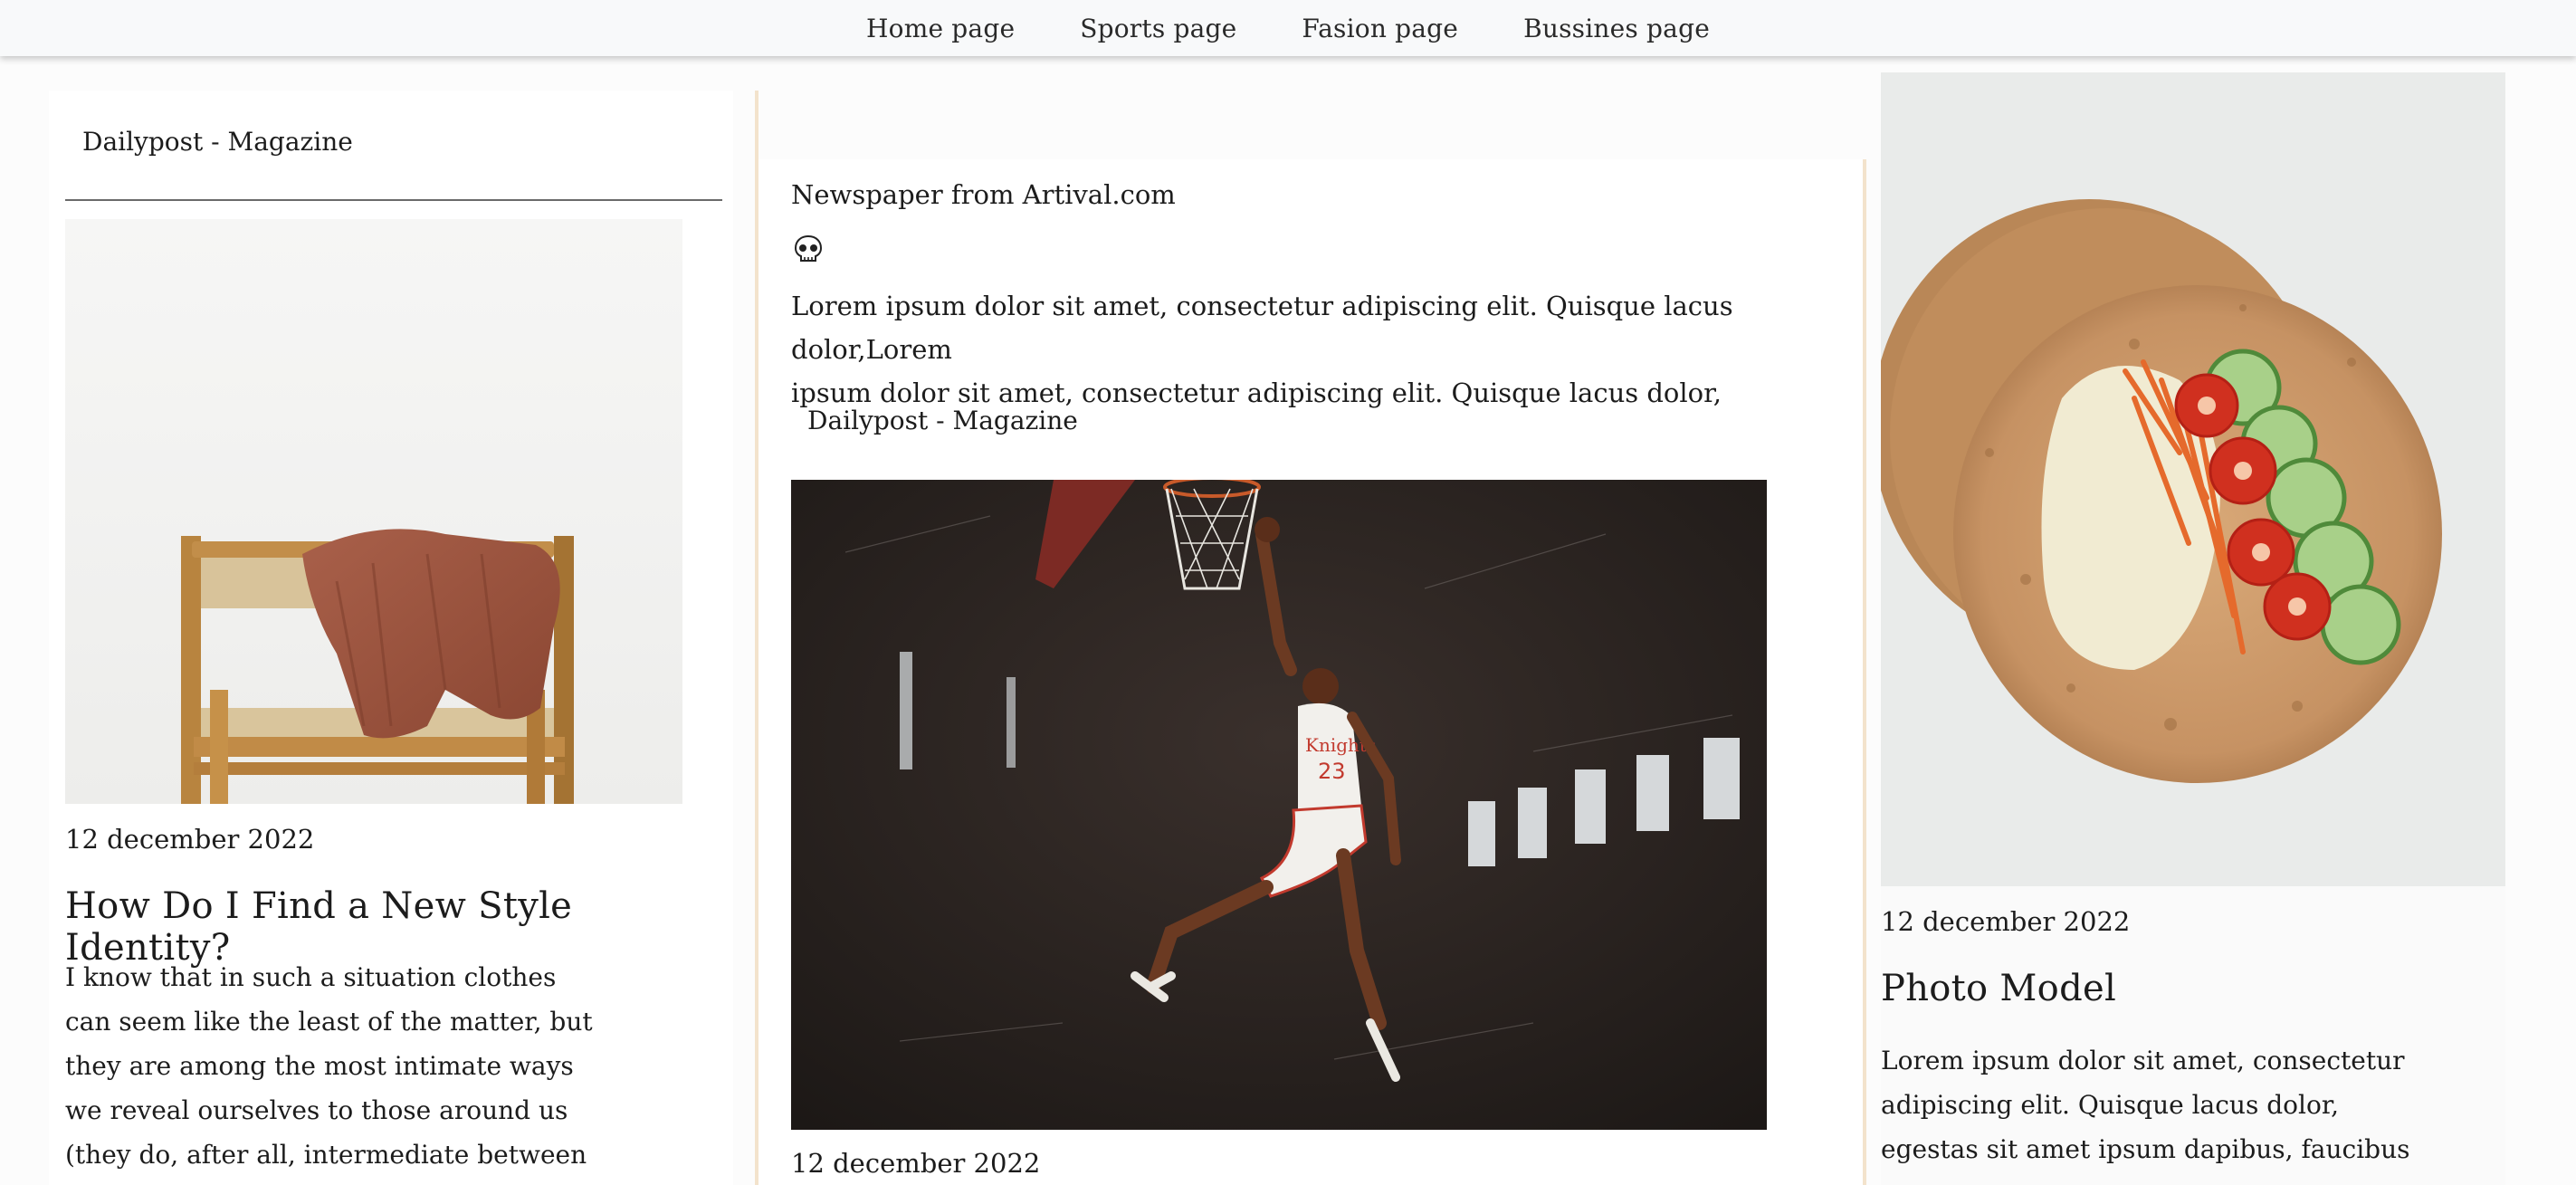  I want to click on right-article-title: Photo Model, so click(1999, 988).